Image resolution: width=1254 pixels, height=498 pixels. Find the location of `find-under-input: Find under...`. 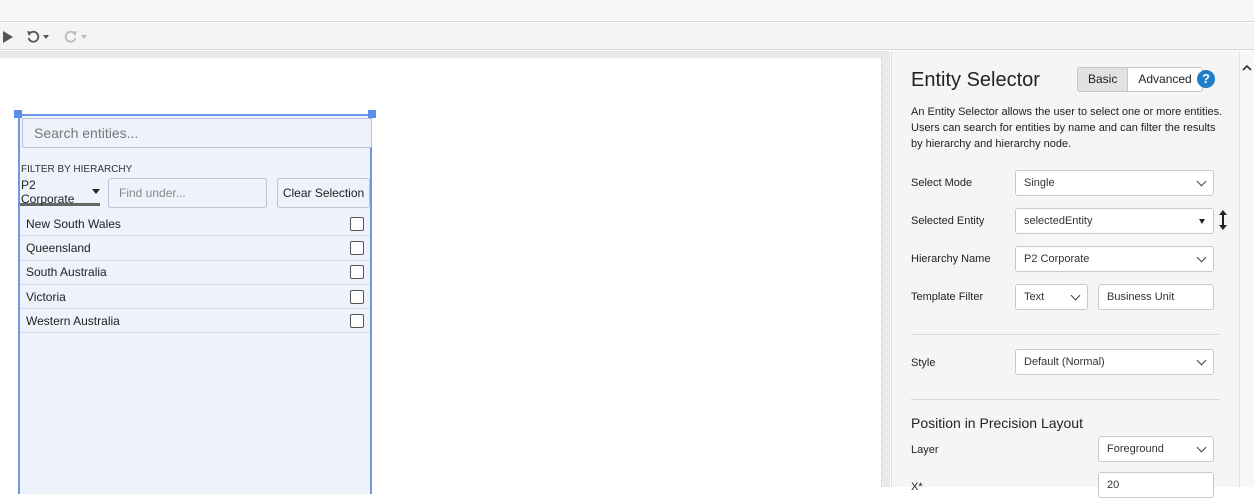

find-under-input: Find under... is located at coordinates (187, 193).